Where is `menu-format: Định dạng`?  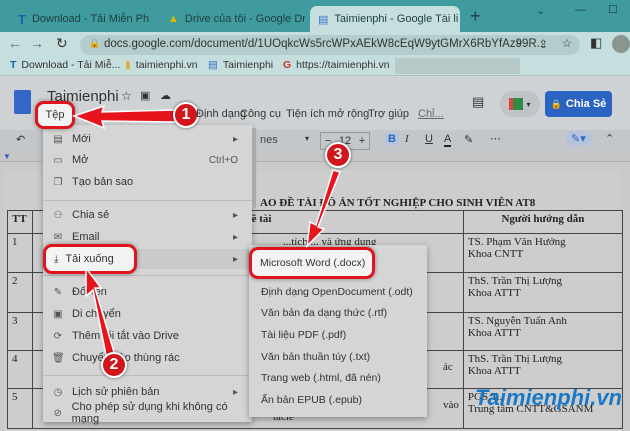 menu-format: Định dạng is located at coordinates (221, 114).